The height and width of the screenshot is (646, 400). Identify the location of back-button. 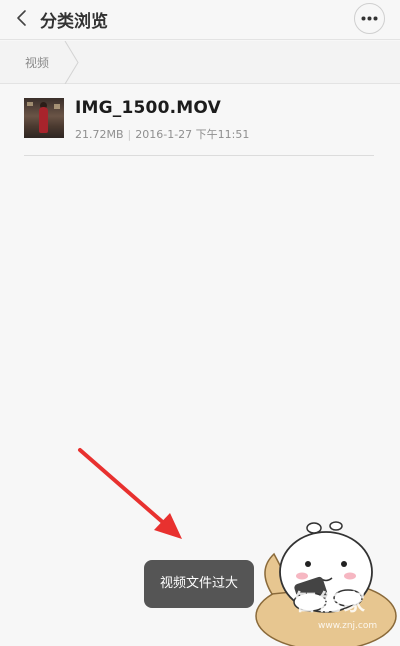
(22, 18).